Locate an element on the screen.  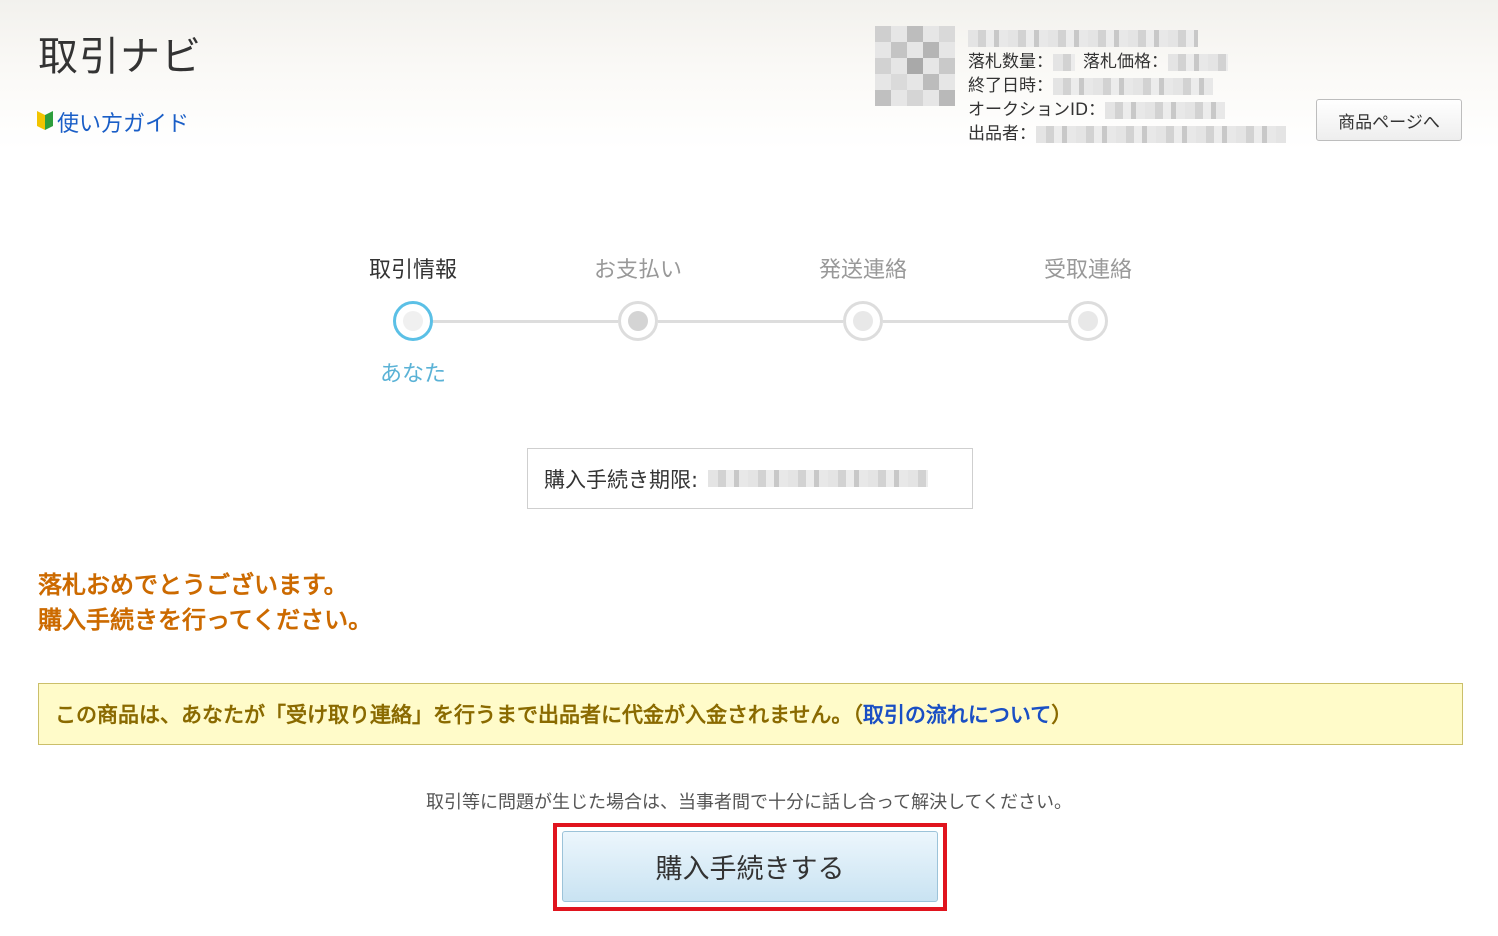
quantity-value-redacted is located at coordinates (1064, 62).